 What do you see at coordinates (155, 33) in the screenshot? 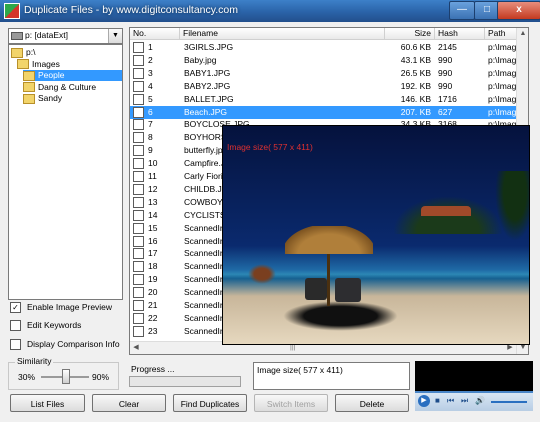
I see `col-no: No.` at bounding box center [155, 33].